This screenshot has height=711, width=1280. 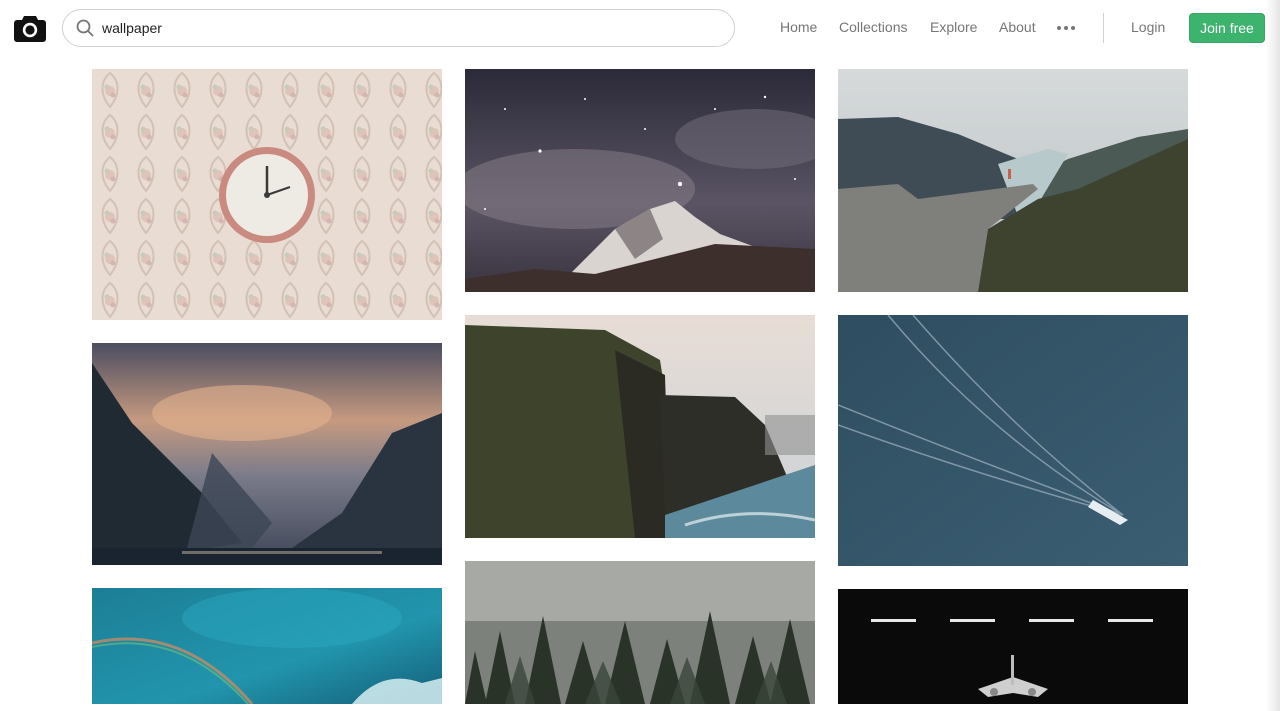 What do you see at coordinates (640, 632) in the screenshot?
I see `photo-foggy-forest` at bounding box center [640, 632].